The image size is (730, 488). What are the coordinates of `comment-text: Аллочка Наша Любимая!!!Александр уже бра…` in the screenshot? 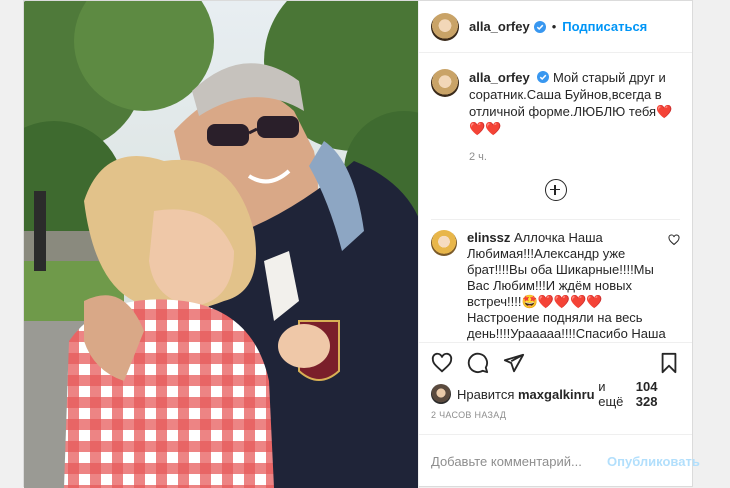 It's located at (566, 285).